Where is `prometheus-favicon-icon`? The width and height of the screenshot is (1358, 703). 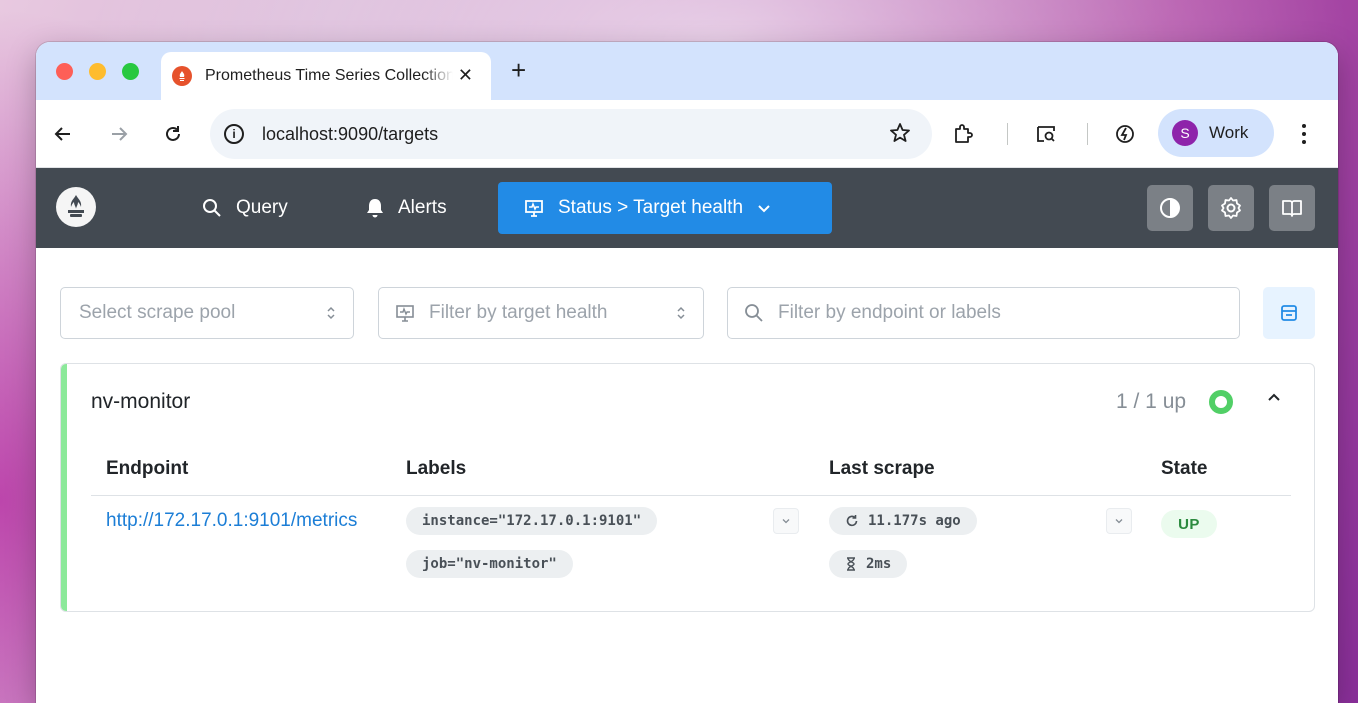 prometheus-favicon-icon is located at coordinates (182, 76).